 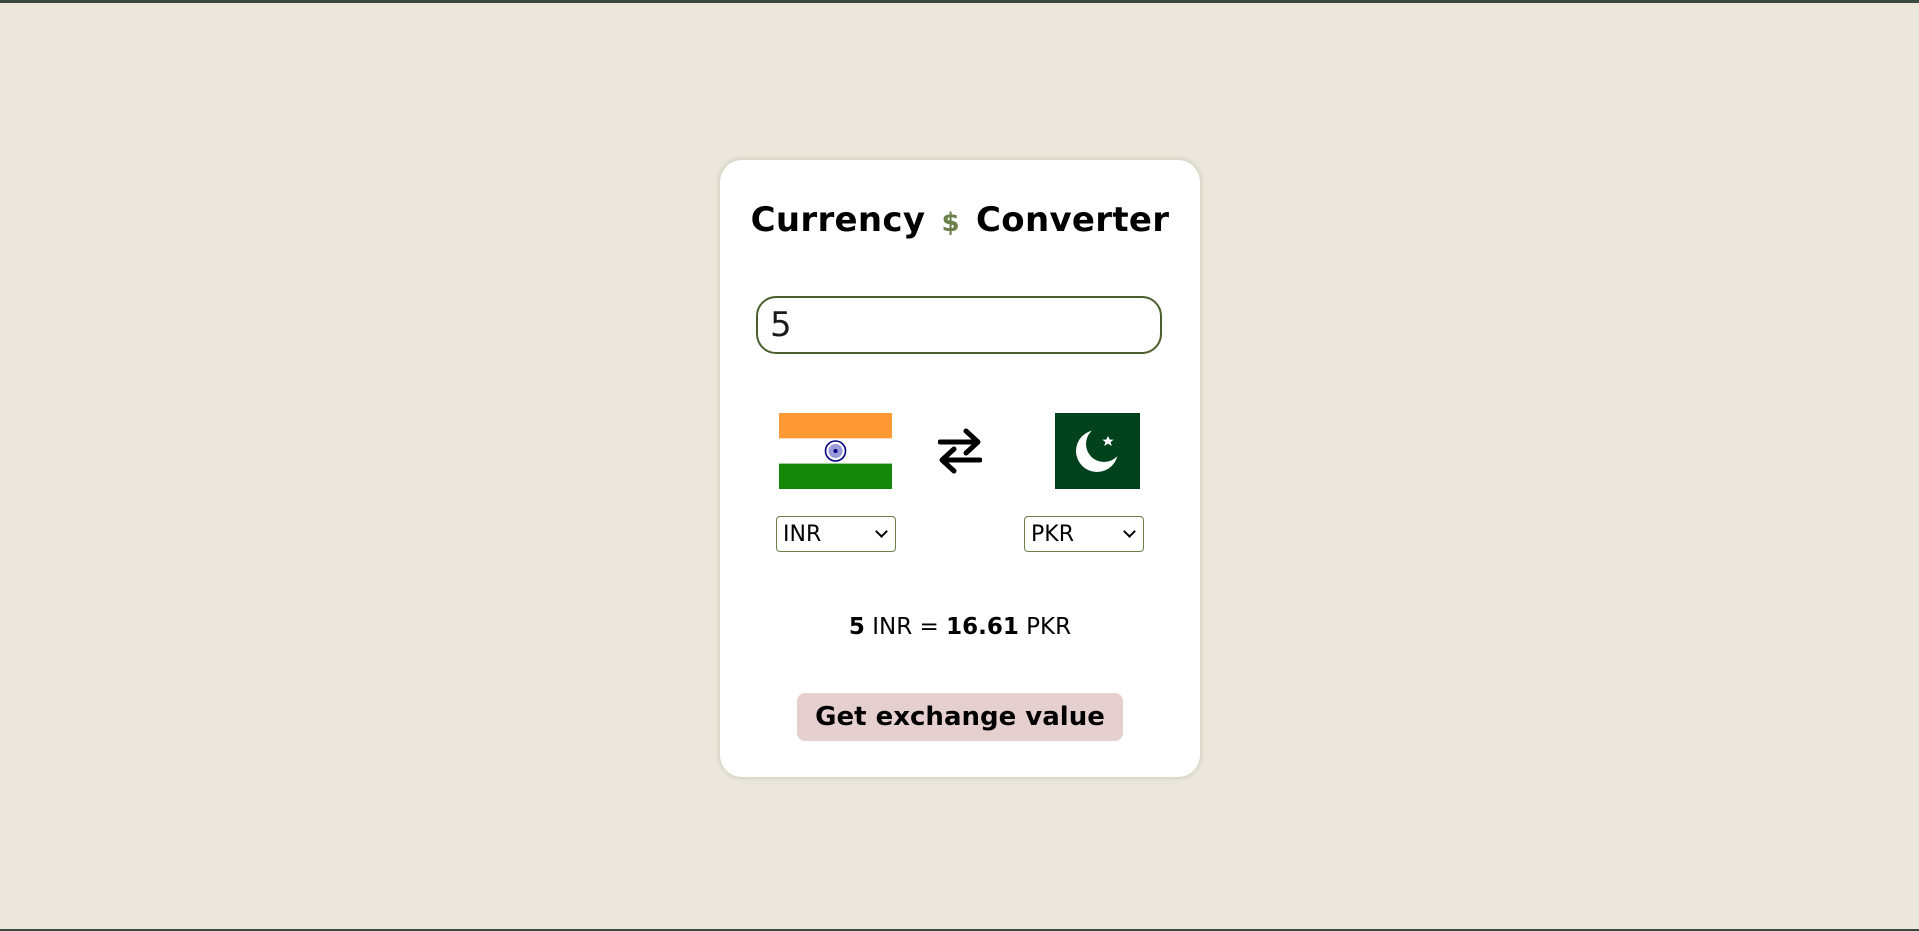 What do you see at coordinates (959, 325) in the screenshot?
I see `amount-input` at bounding box center [959, 325].